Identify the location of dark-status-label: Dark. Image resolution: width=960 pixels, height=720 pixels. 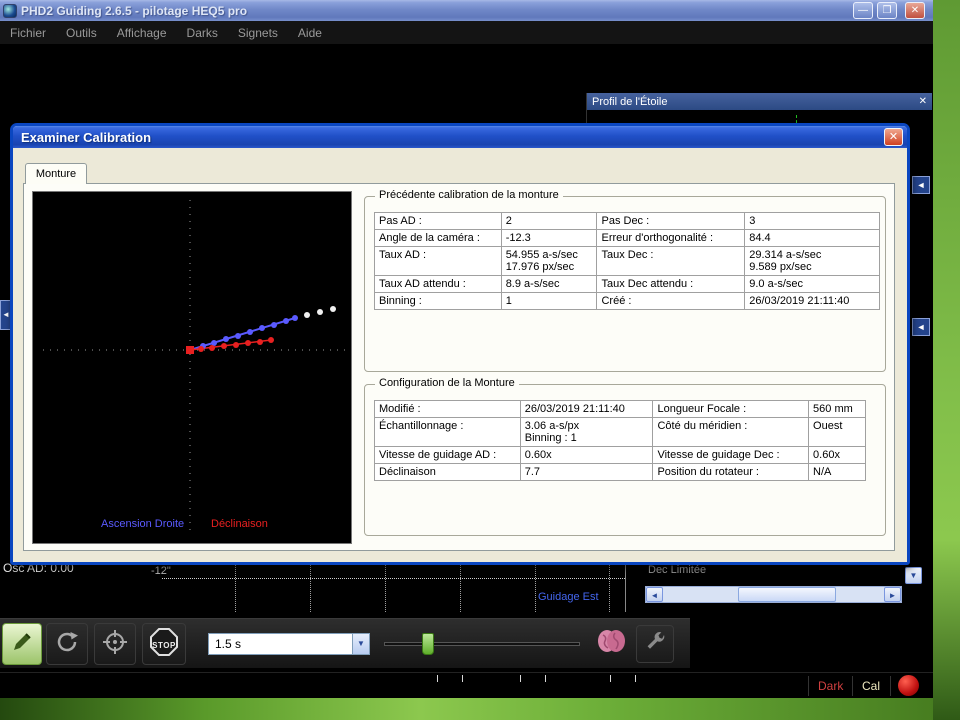
(831, 686).